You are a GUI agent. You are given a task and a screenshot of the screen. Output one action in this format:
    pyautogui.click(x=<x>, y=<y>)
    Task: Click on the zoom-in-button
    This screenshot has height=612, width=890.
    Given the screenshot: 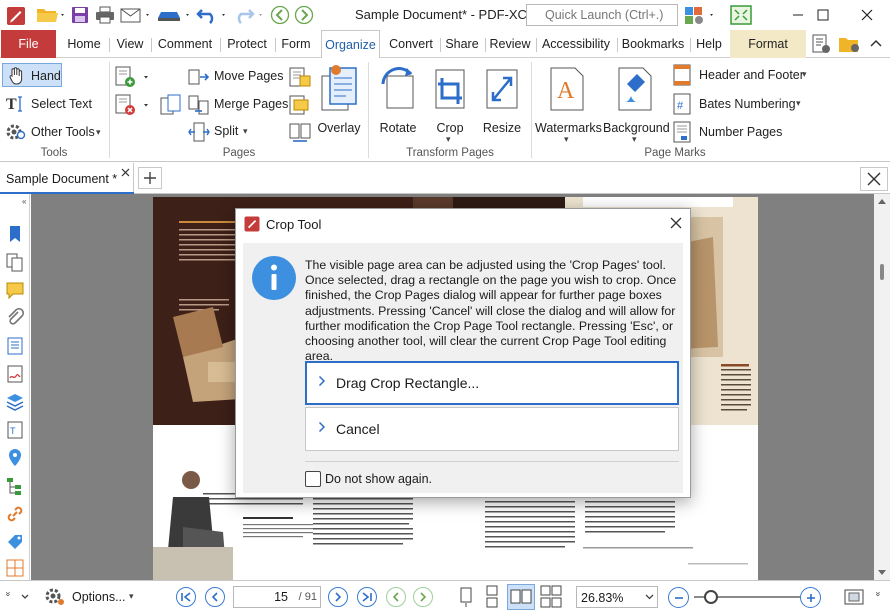 What is the action you would take?
    pyautogui.click(x=810, y=597)
    